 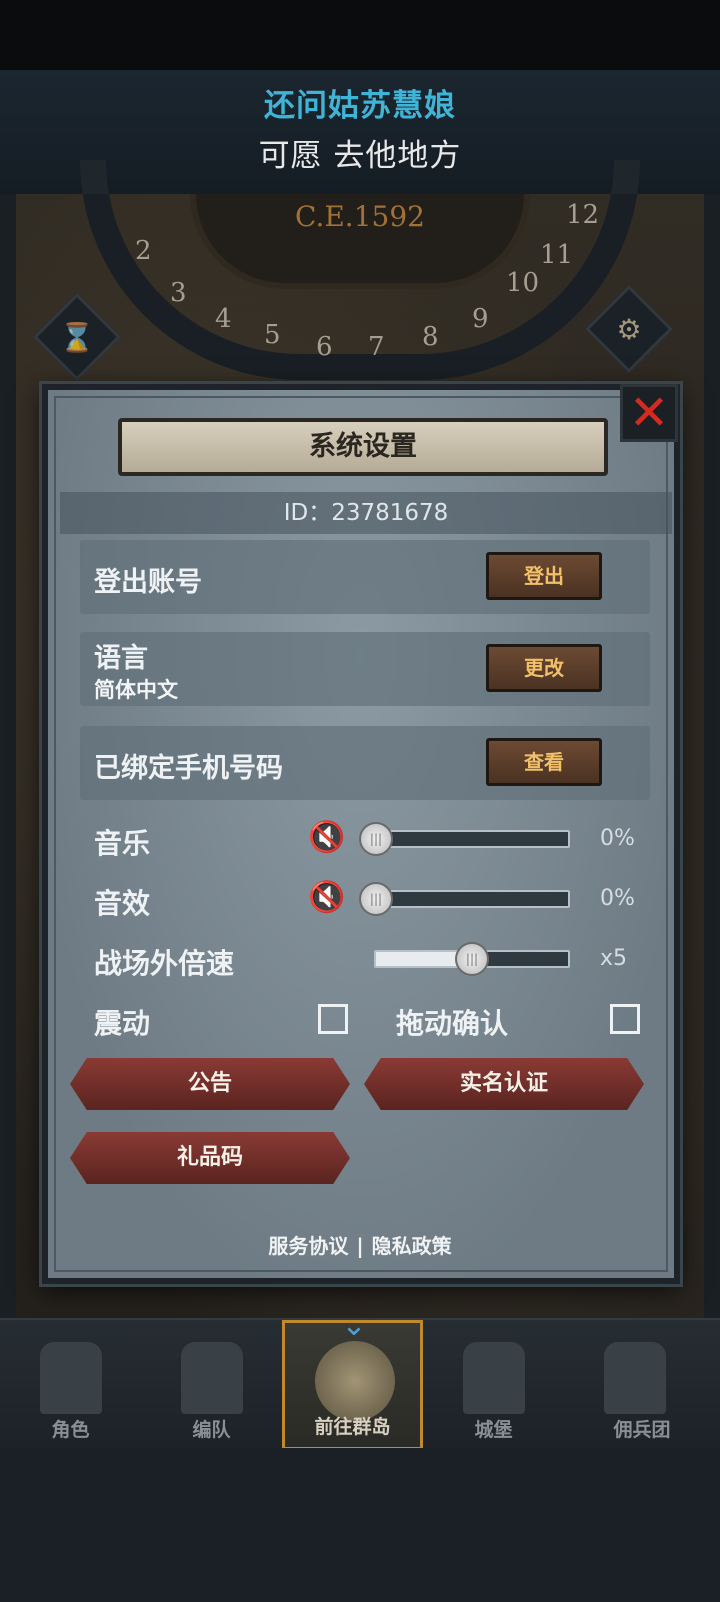 What do you see at coordinates (210, 1084) in the screenshot?
I see `notice-button: 公告` at bounding box center [210, 1084].